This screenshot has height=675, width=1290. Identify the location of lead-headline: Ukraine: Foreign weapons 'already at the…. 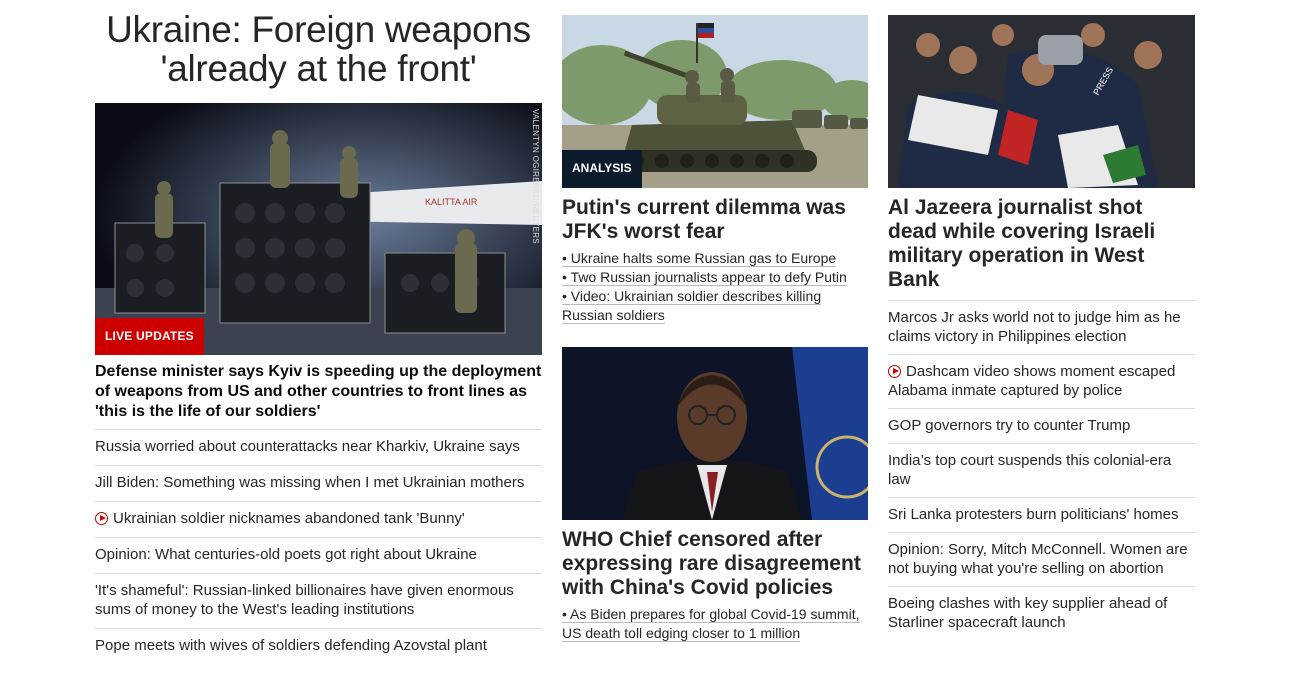
(318, 52).